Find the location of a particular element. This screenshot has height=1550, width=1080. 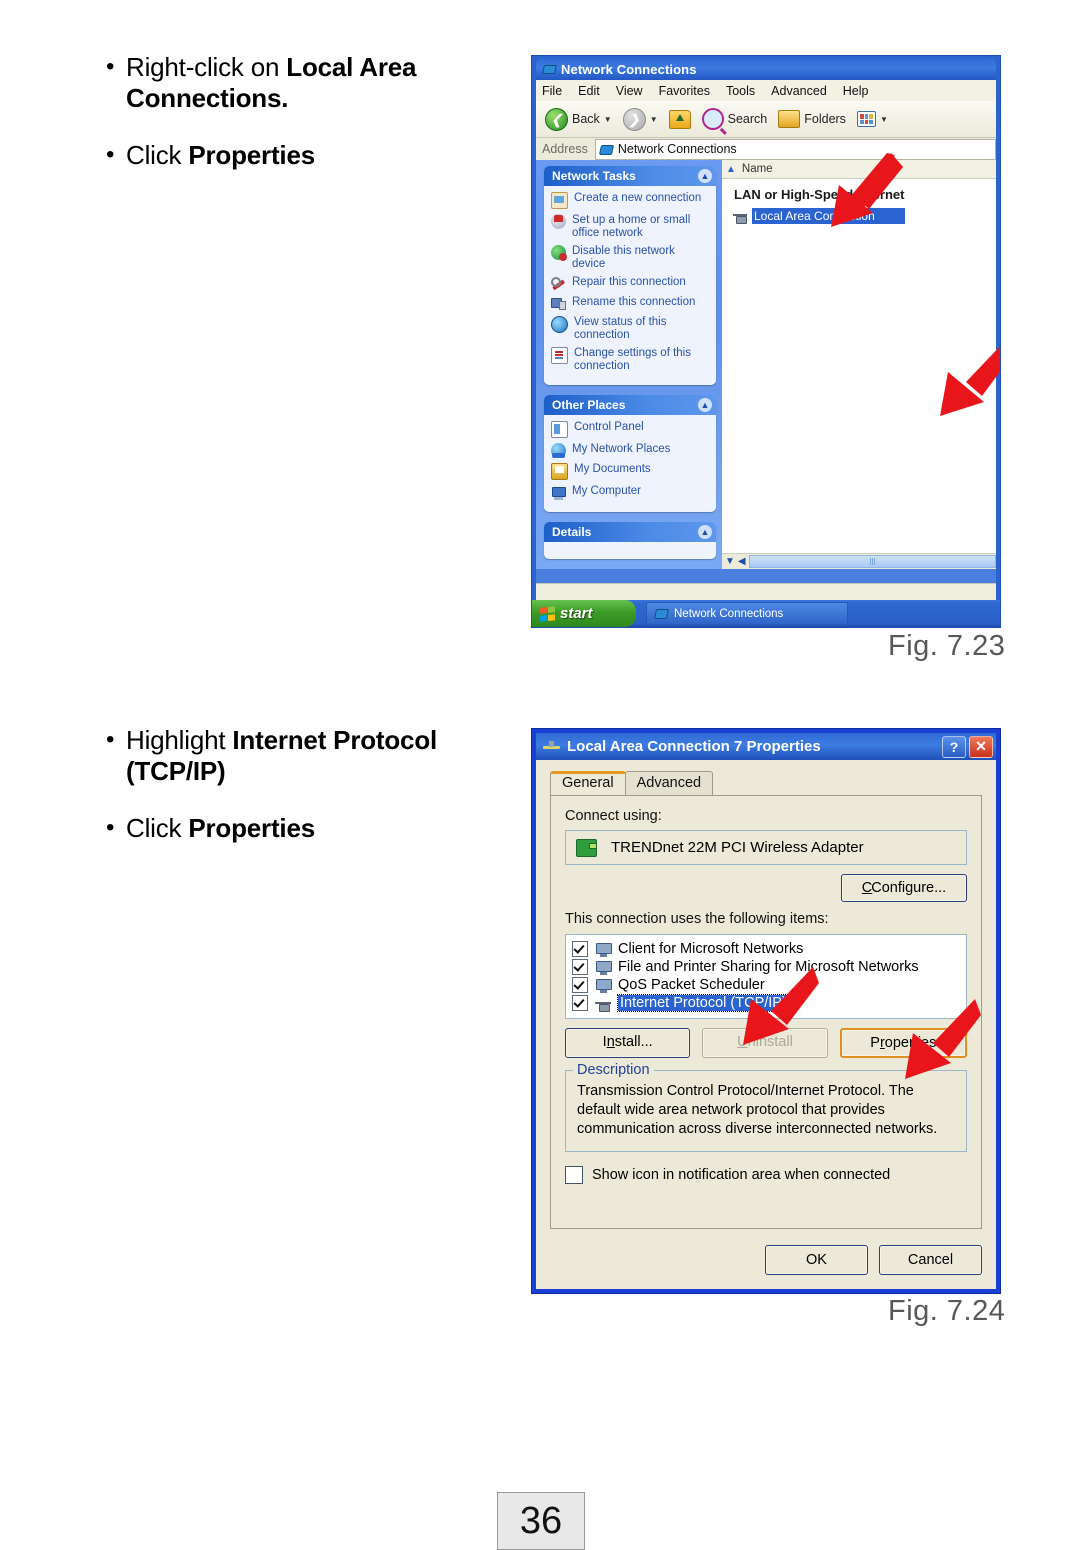

place-my-computer: My Computer is located at coordinates (630, 492).